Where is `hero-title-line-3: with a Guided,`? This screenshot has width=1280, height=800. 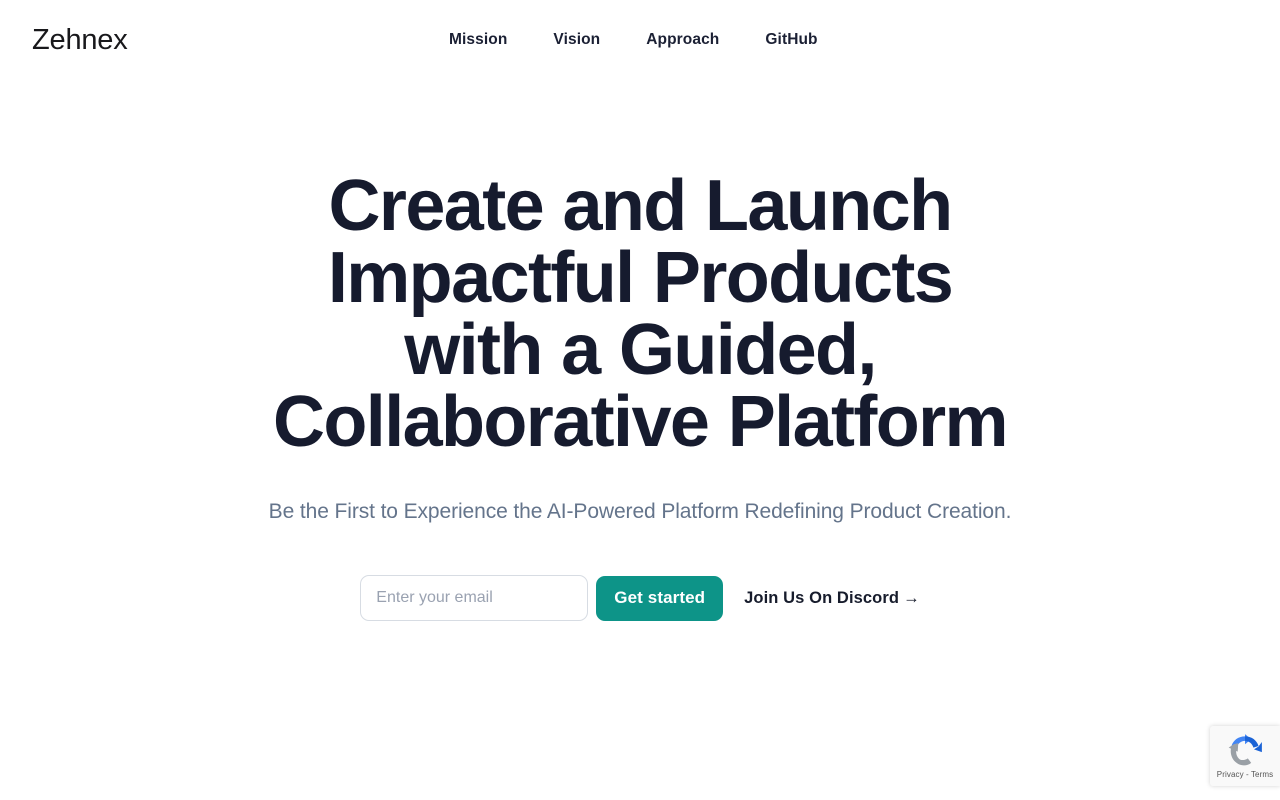
hero-title-line-3: with a Guided, is located at coordinates (640, 350).